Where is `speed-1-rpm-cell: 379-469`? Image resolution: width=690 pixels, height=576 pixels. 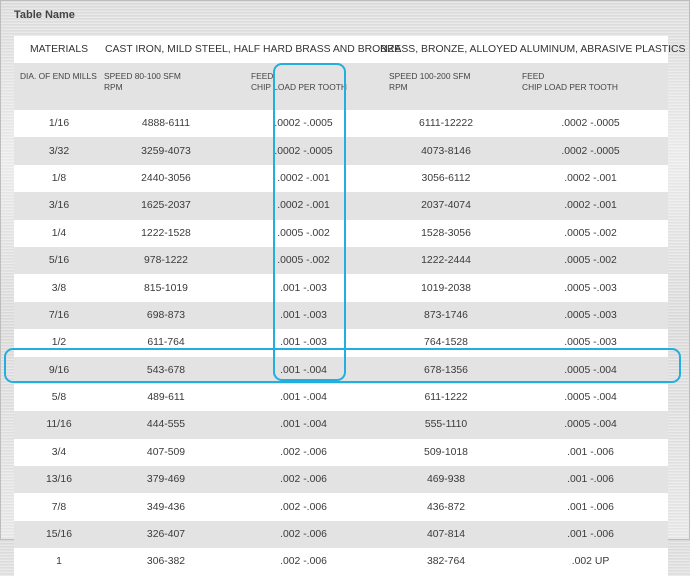 speed-1-rpm-cell: 379-469 is located at coordinates (166, 480).